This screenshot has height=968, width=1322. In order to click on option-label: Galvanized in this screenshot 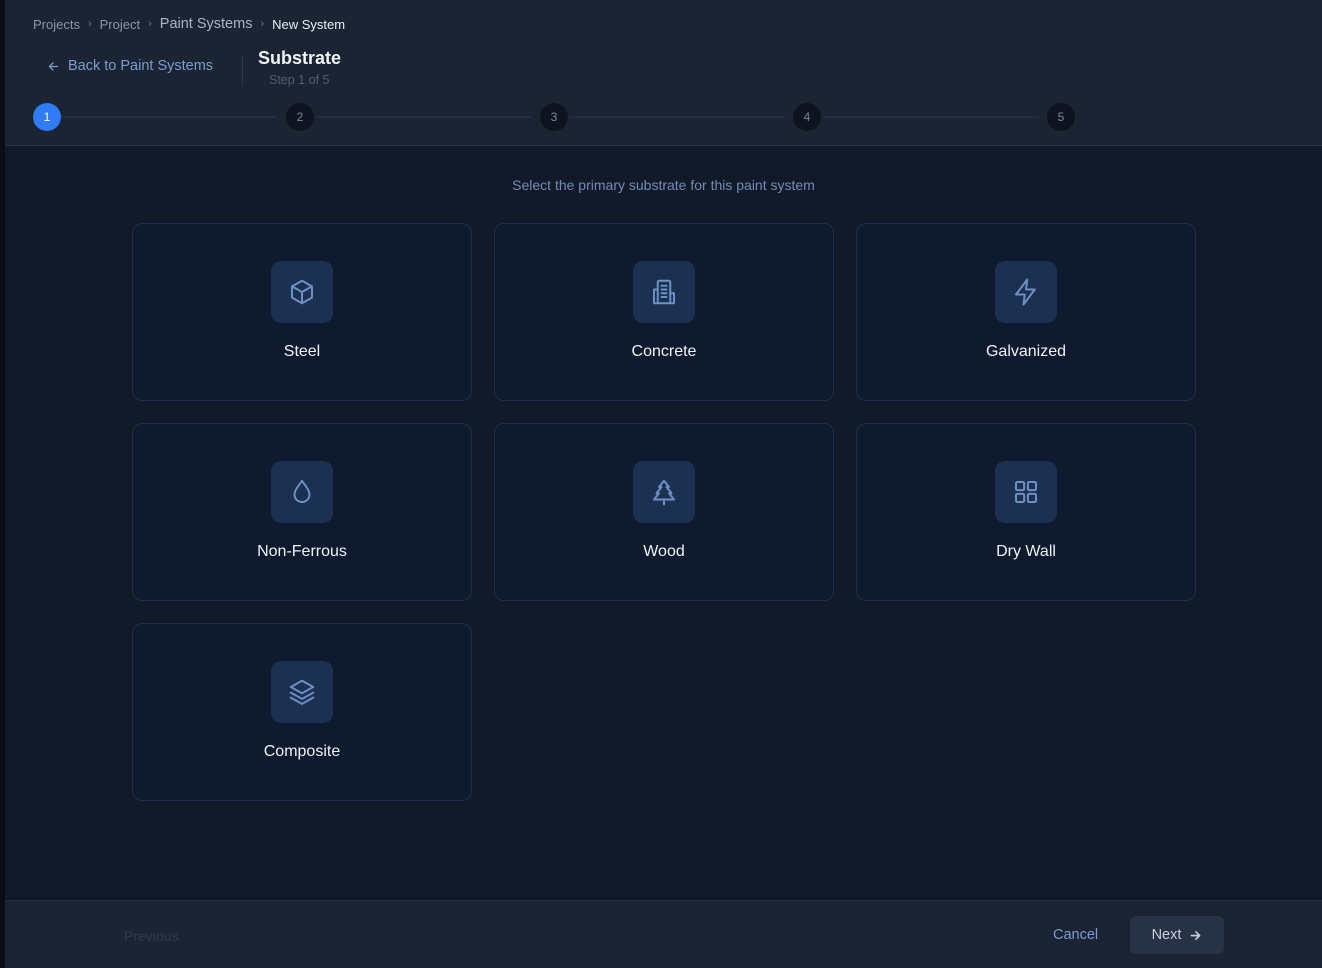, I will do `click(1026, 351)`.